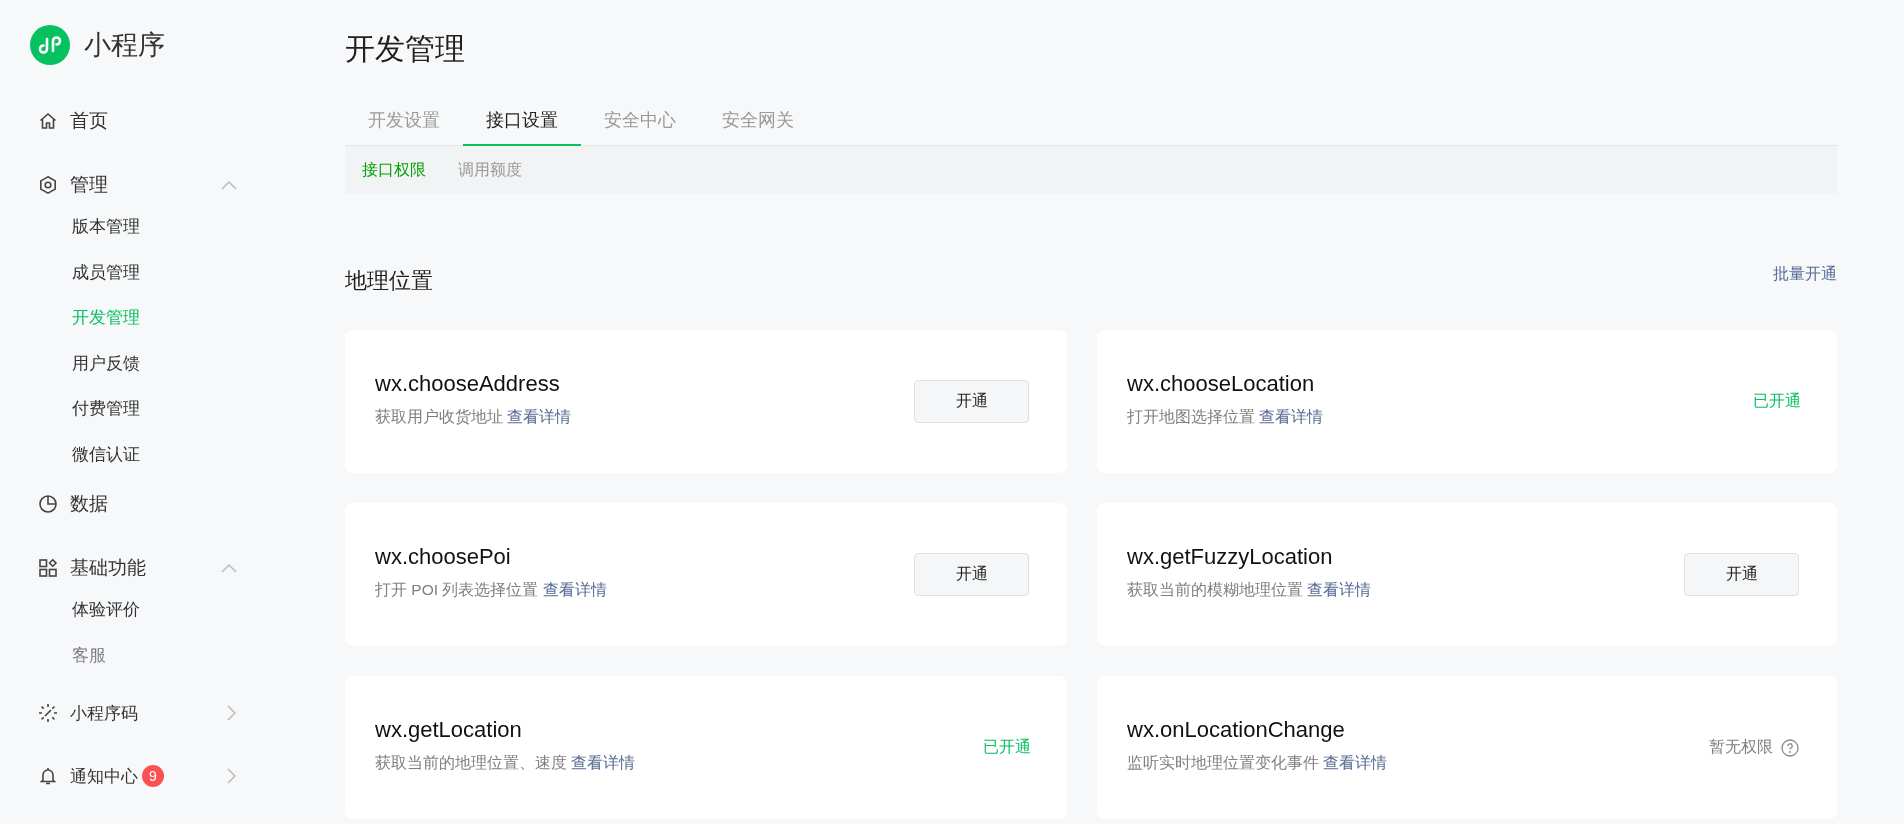  Describe the element at coordinates (135, 568) in the screenshot. I see `nav-item: 基础功能` at that location.